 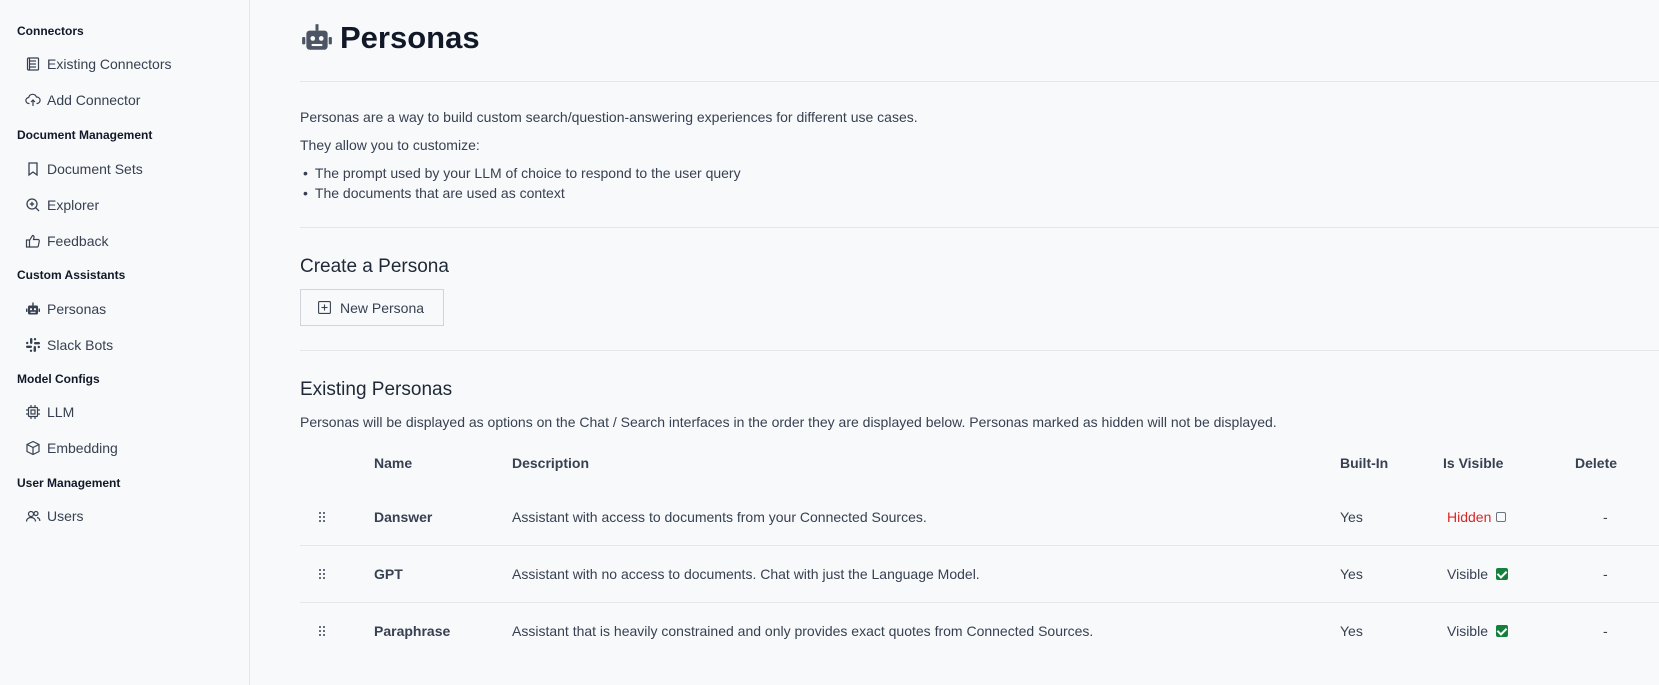 I want to click on sidebar-item-slack-bots: Slack Bots, so click(x=69, y=345).